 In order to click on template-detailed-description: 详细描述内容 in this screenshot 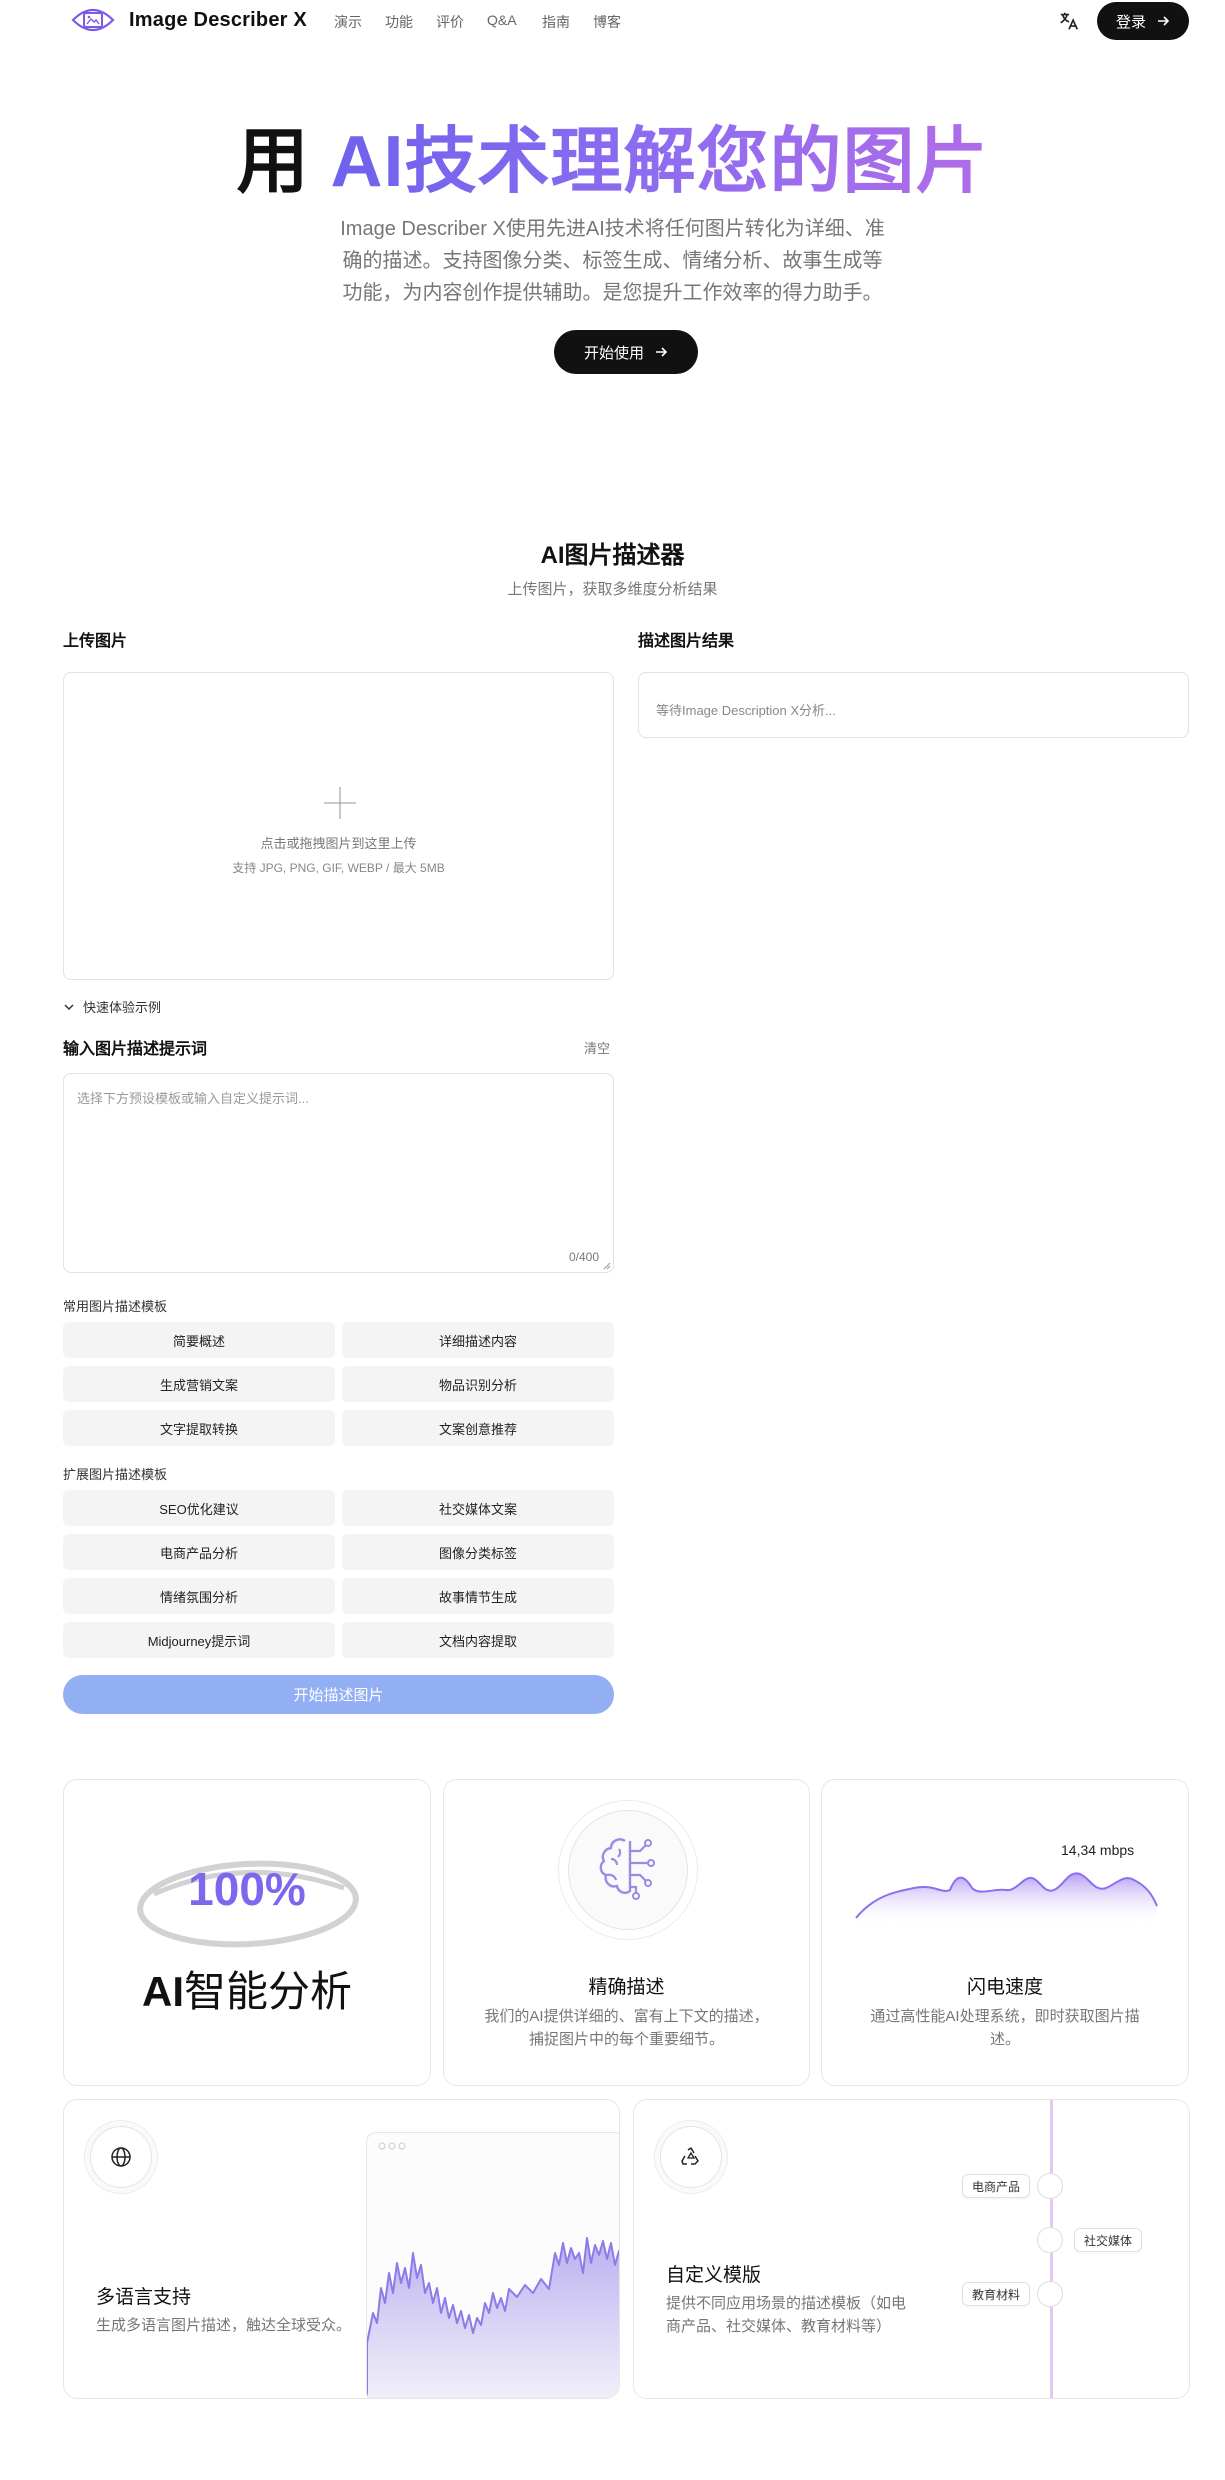, I will do `click(478, 1340)`.